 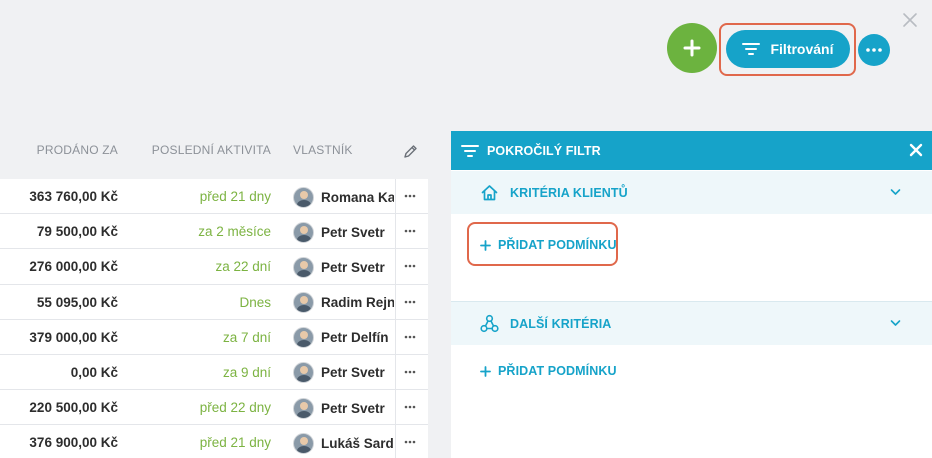 What do you see at coordinates (410, 151) in the screenshot?
I see `pencil-icon` at bounding box center [410, 151].